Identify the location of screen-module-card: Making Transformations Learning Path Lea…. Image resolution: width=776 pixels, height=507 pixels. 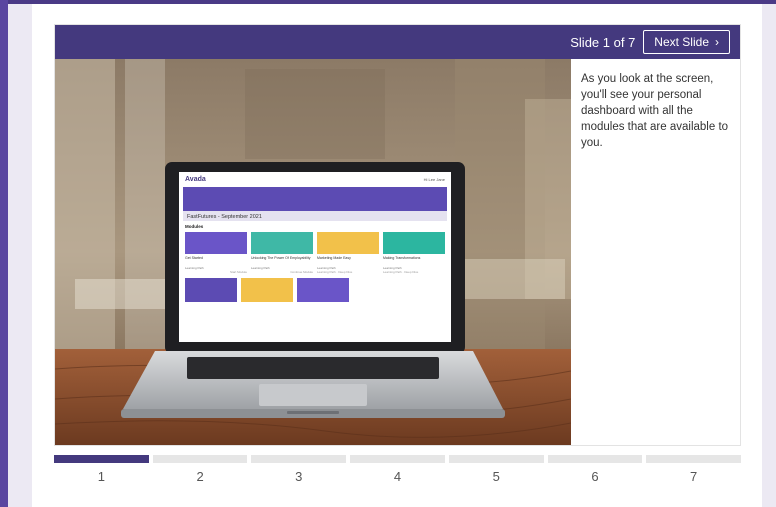
(414, 253).